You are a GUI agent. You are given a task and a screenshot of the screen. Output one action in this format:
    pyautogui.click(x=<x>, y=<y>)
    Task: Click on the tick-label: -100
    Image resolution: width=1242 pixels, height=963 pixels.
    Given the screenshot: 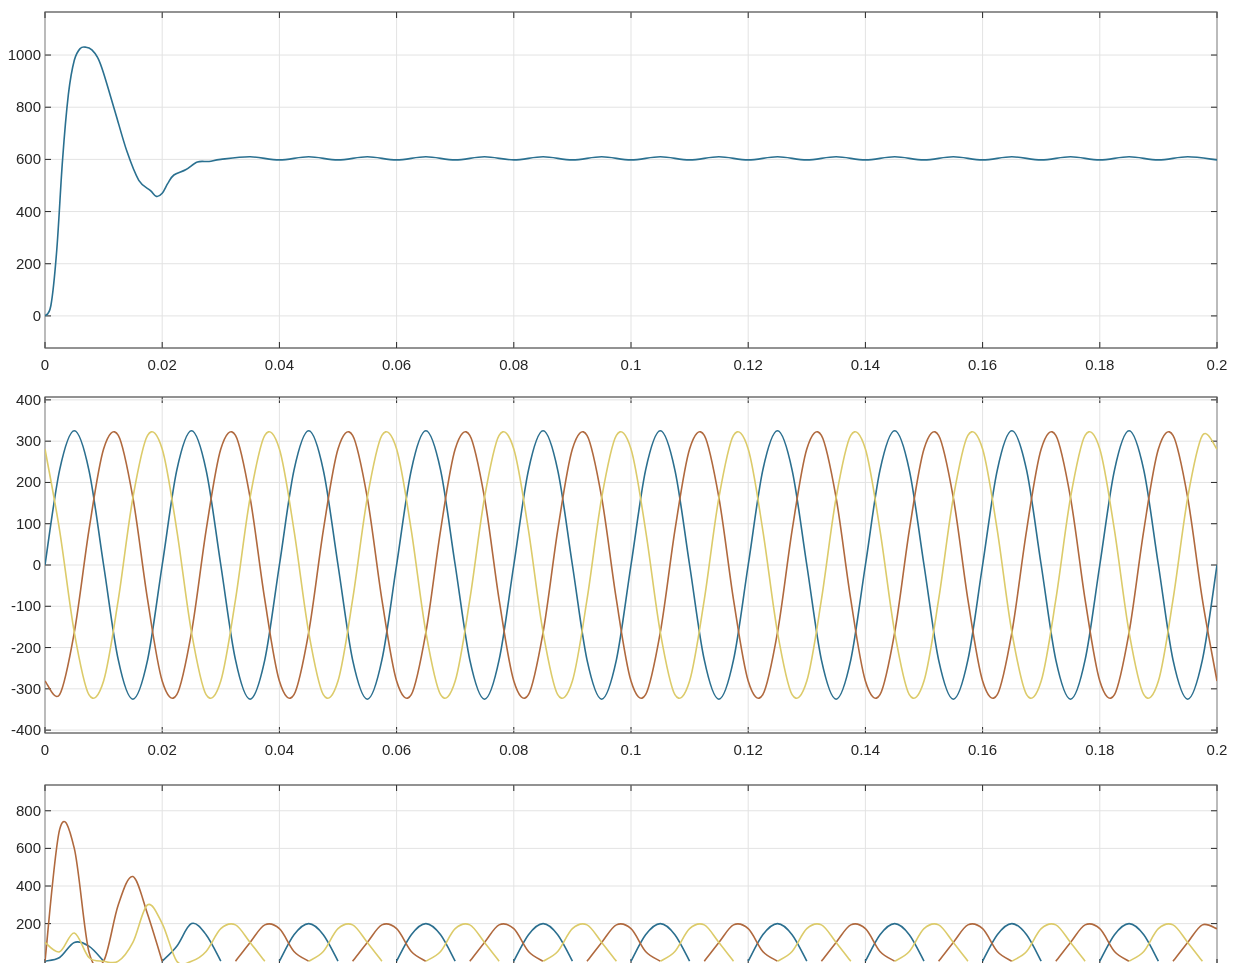 What is the action you would take?
    pyautogui.click(x=25, y=606)
    